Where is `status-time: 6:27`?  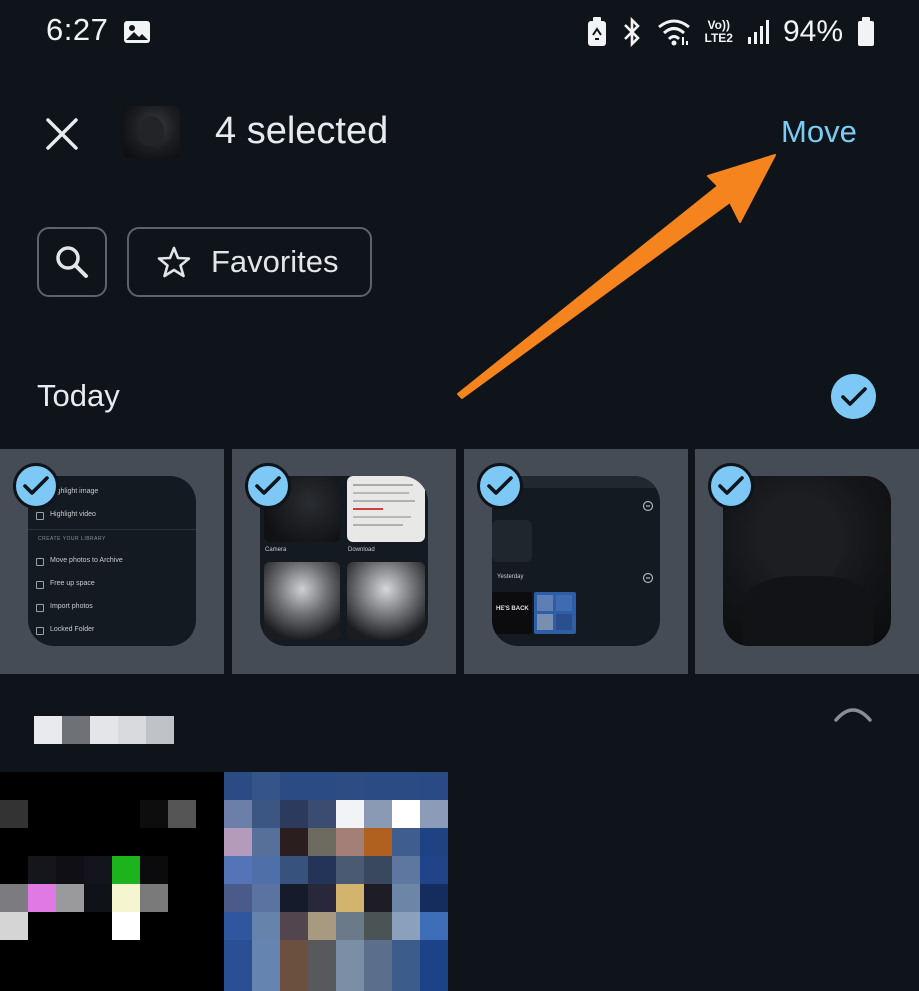
status-time: 6:27 is located at coordinates (77, 29).